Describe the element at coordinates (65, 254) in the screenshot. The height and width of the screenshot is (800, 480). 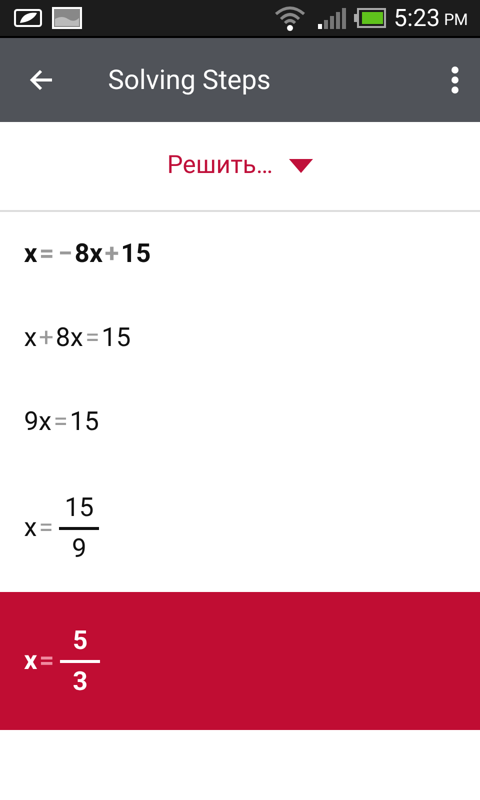
I see `math-operator: −` at that location.